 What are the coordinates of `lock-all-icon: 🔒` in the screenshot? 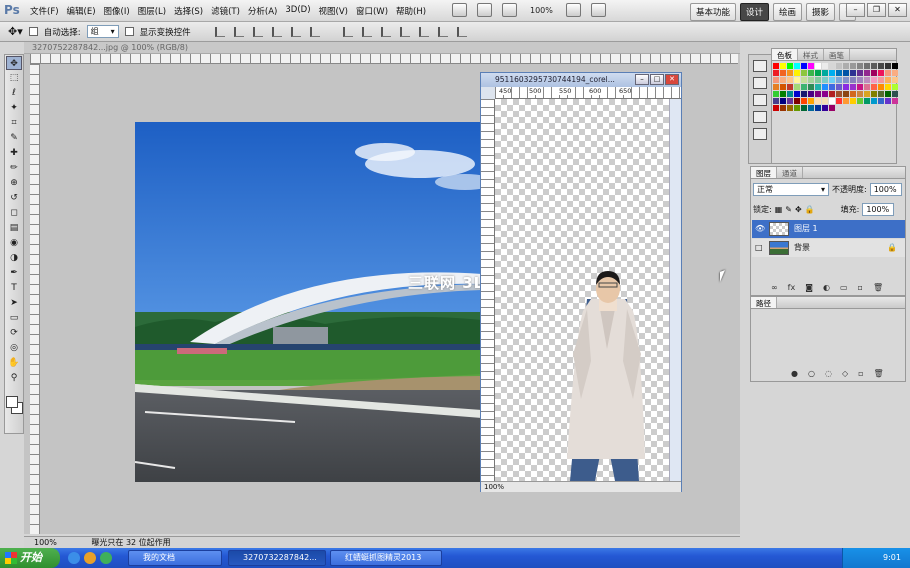 It's located at (810, 209).